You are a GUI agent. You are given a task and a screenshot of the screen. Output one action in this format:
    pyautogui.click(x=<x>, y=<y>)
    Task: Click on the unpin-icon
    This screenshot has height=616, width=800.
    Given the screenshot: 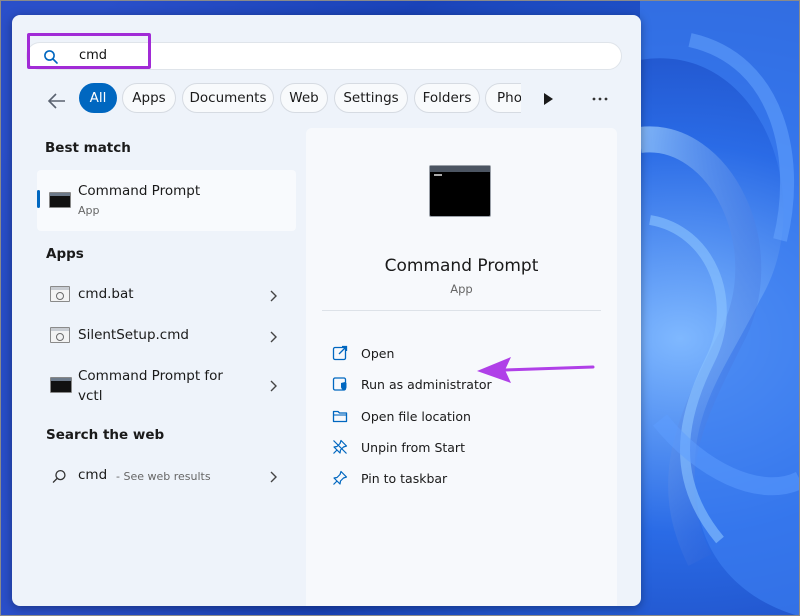 What is the action you would take?
    pyautogui.click(x=340, y=446)
    